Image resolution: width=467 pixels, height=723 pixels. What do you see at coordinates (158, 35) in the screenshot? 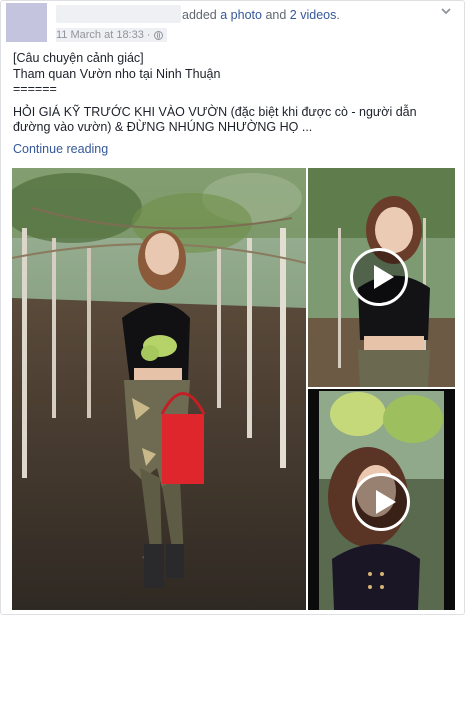
I see `globe-icon` at bounding box center [158, 35].